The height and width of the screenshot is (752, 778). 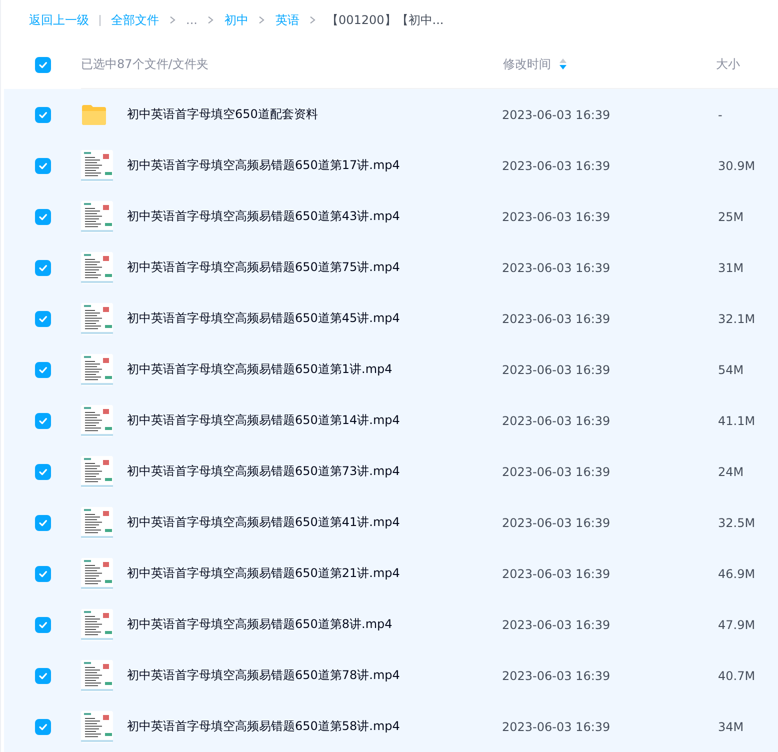 What do you see at coordinates (314, 267) in the screenshot?
I see `file-name: 初中英语首字母填空高频易错题650道第75讲.mp4` at bounding box center [314, 267].